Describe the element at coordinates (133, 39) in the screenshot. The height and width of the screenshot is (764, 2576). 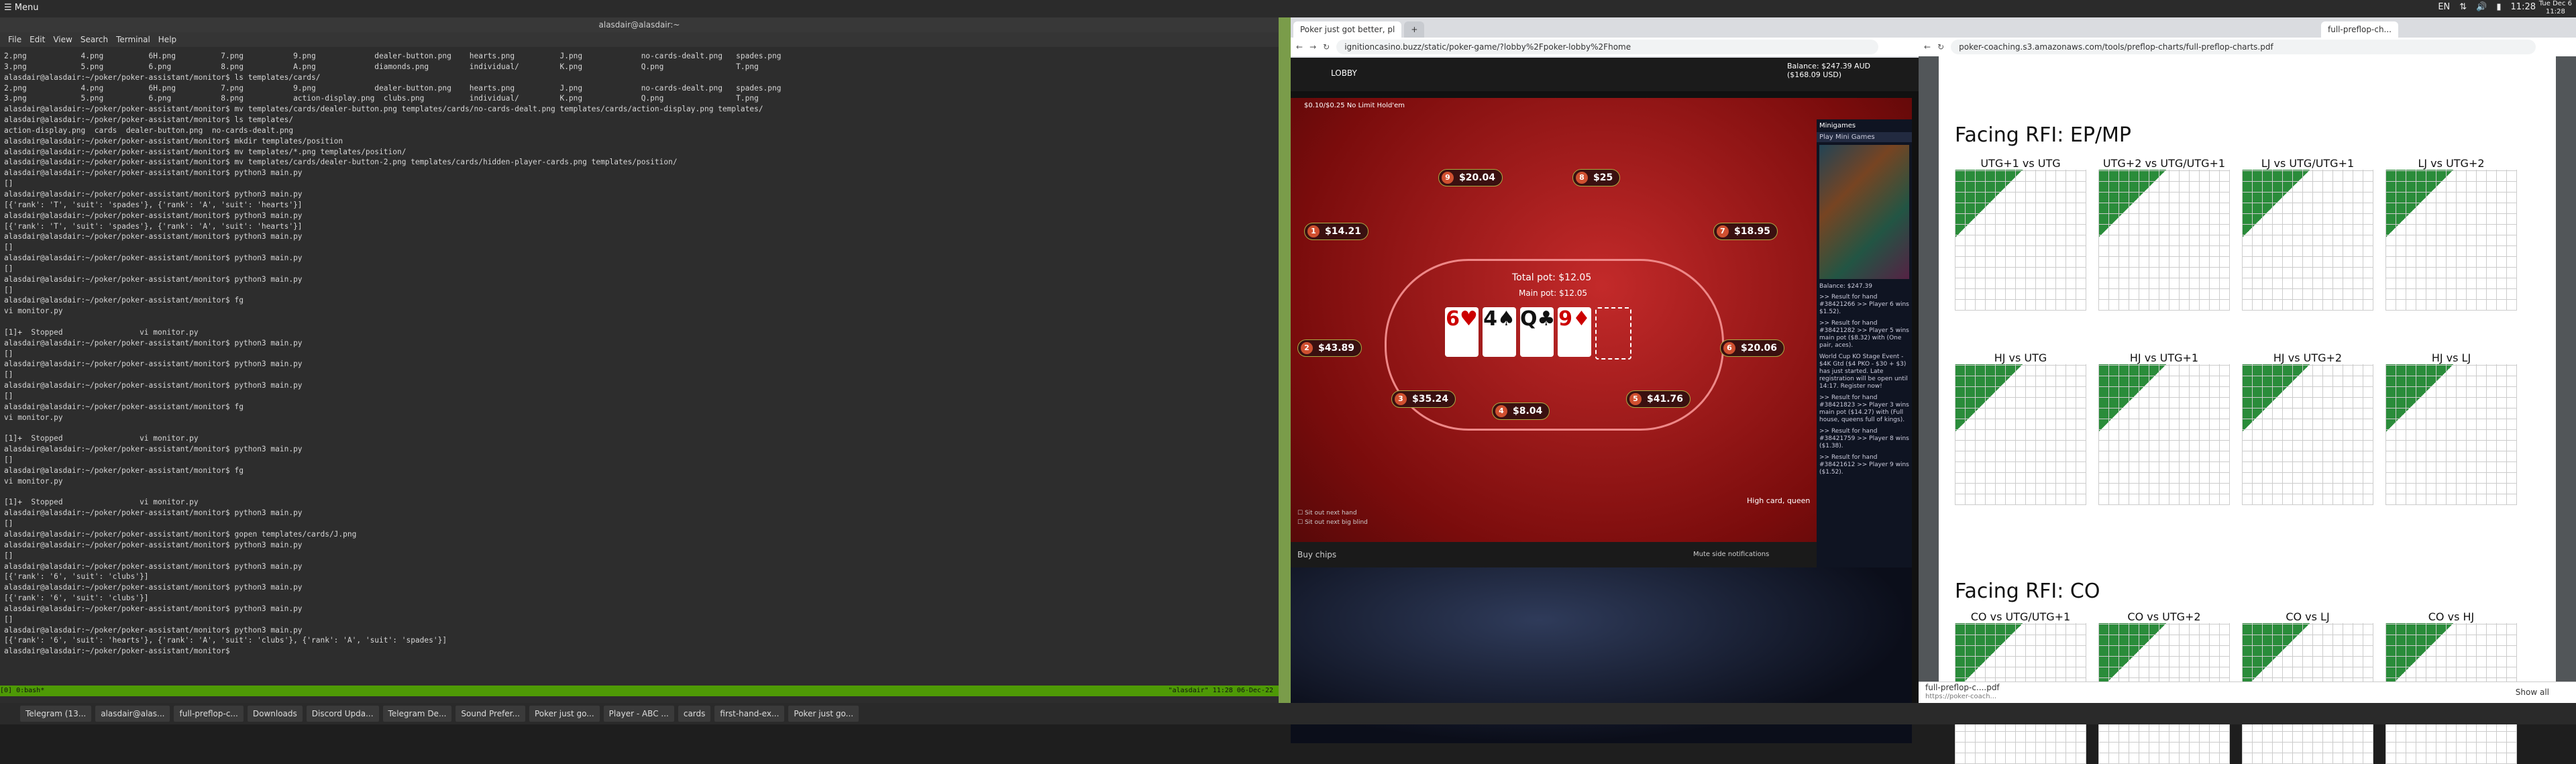
I see `menu-terminal: Terminal` at that location.